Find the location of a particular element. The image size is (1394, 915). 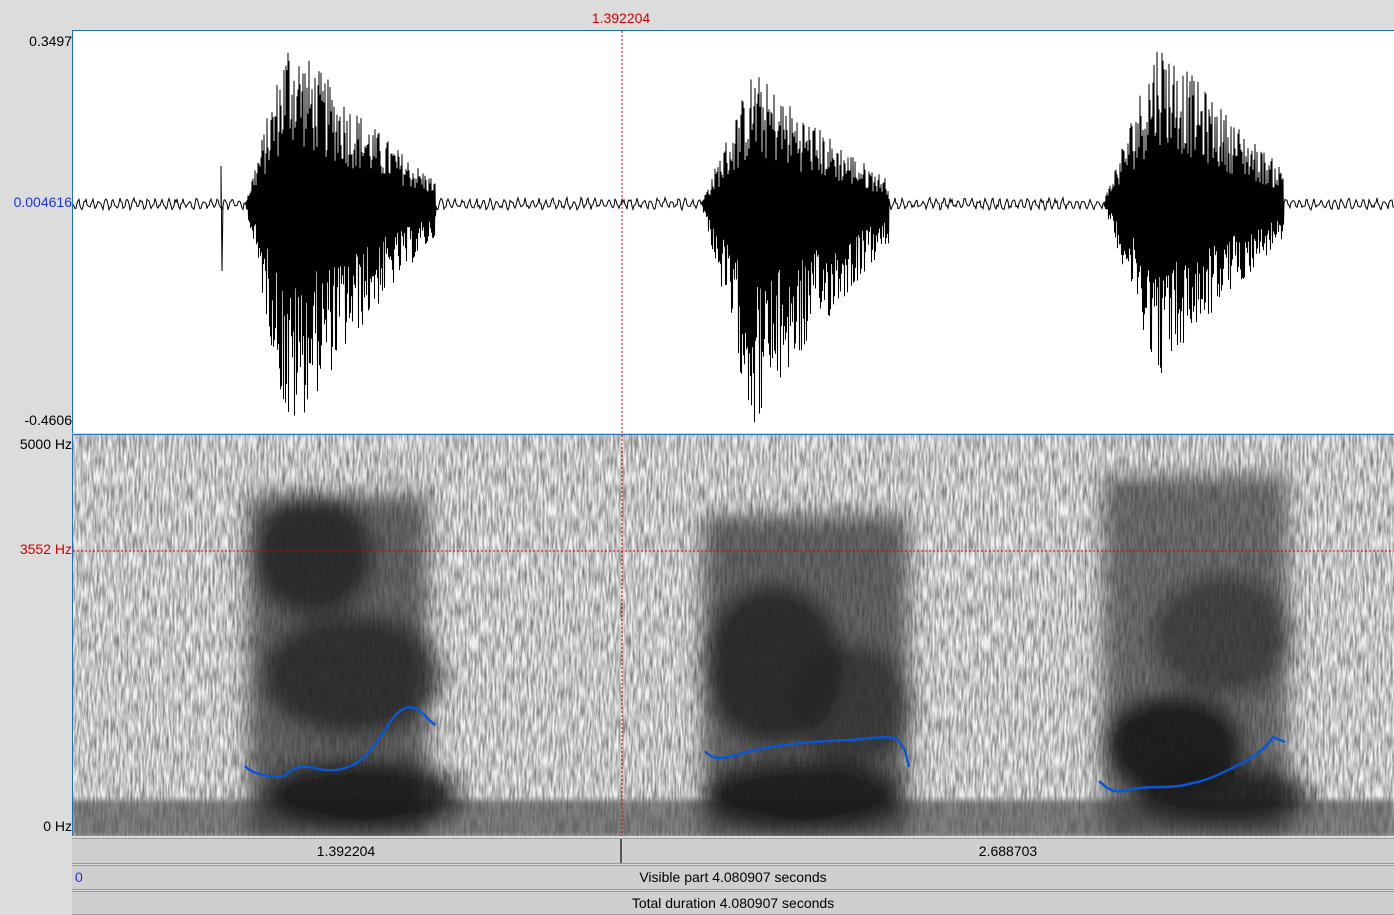

waveform-min-label: -0.4606 is located at coordinates (48, 420).